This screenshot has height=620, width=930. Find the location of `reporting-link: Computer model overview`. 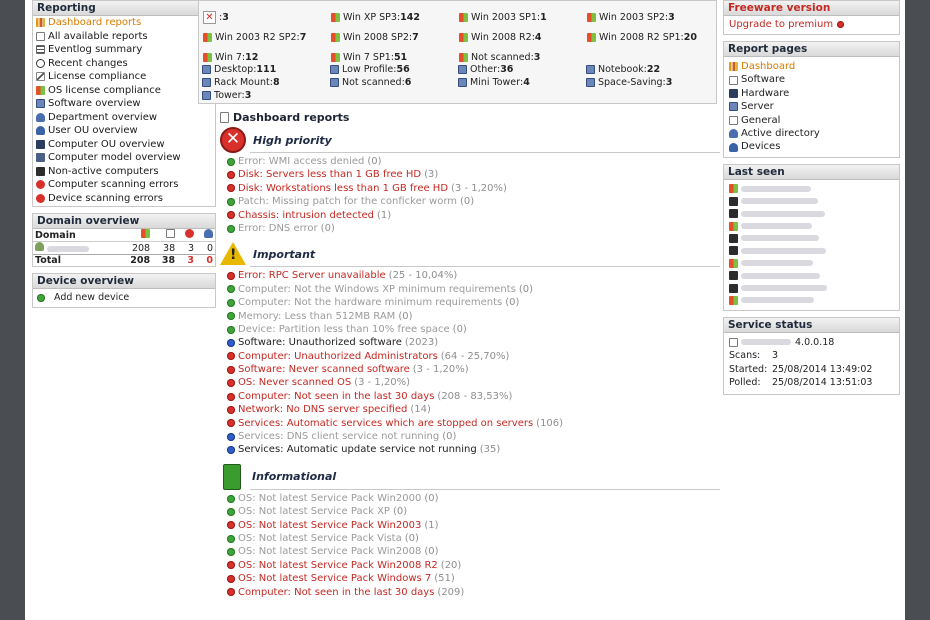

reporting-link: Computer model overview is located at coordinates (125, 158).